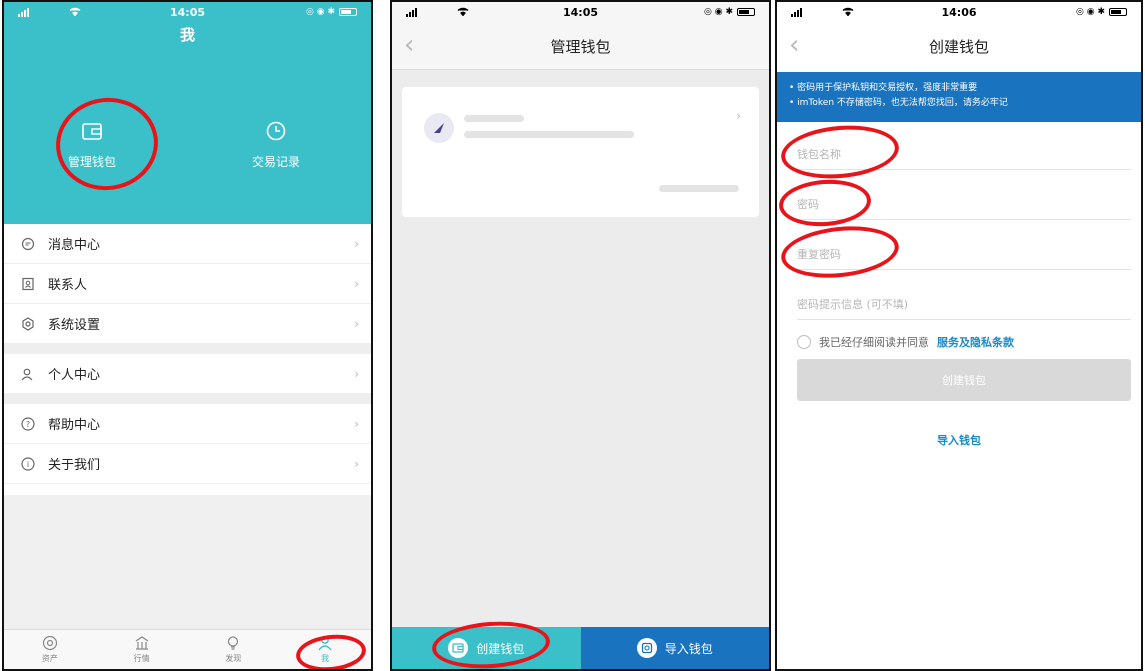 Image resolution: width=1145 pixels, height=671 pixels. I want to click on transaction-history-button: 交易记录, so click(276, 145).